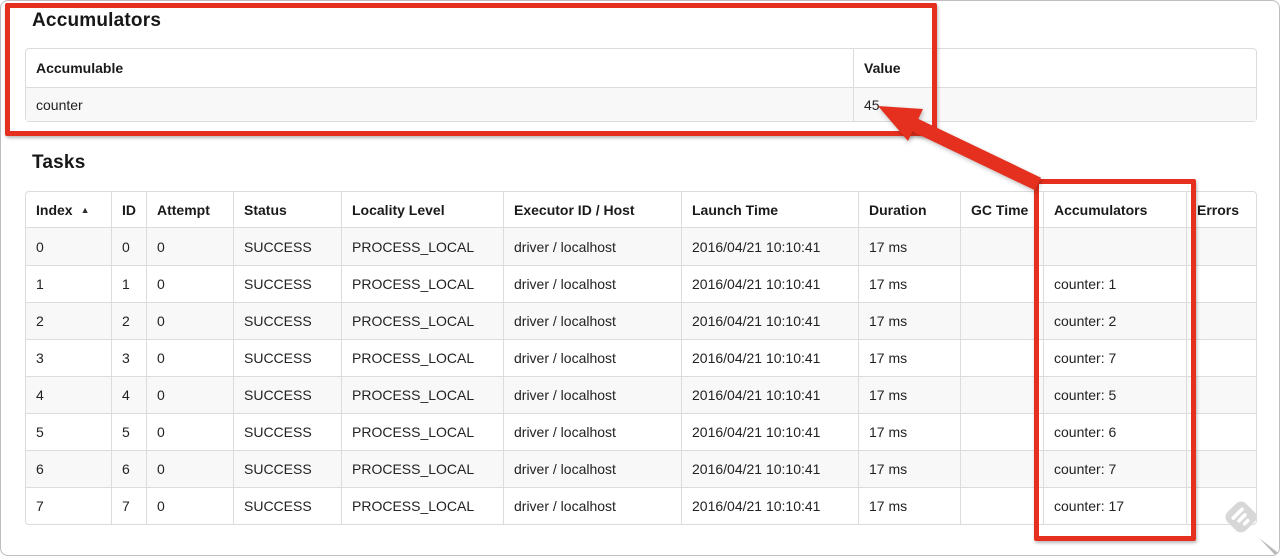  What do you see at coordinates (1054, 68) in the screenshot?
I see `column-header-value: Value` at bounding box center [1054, 68].